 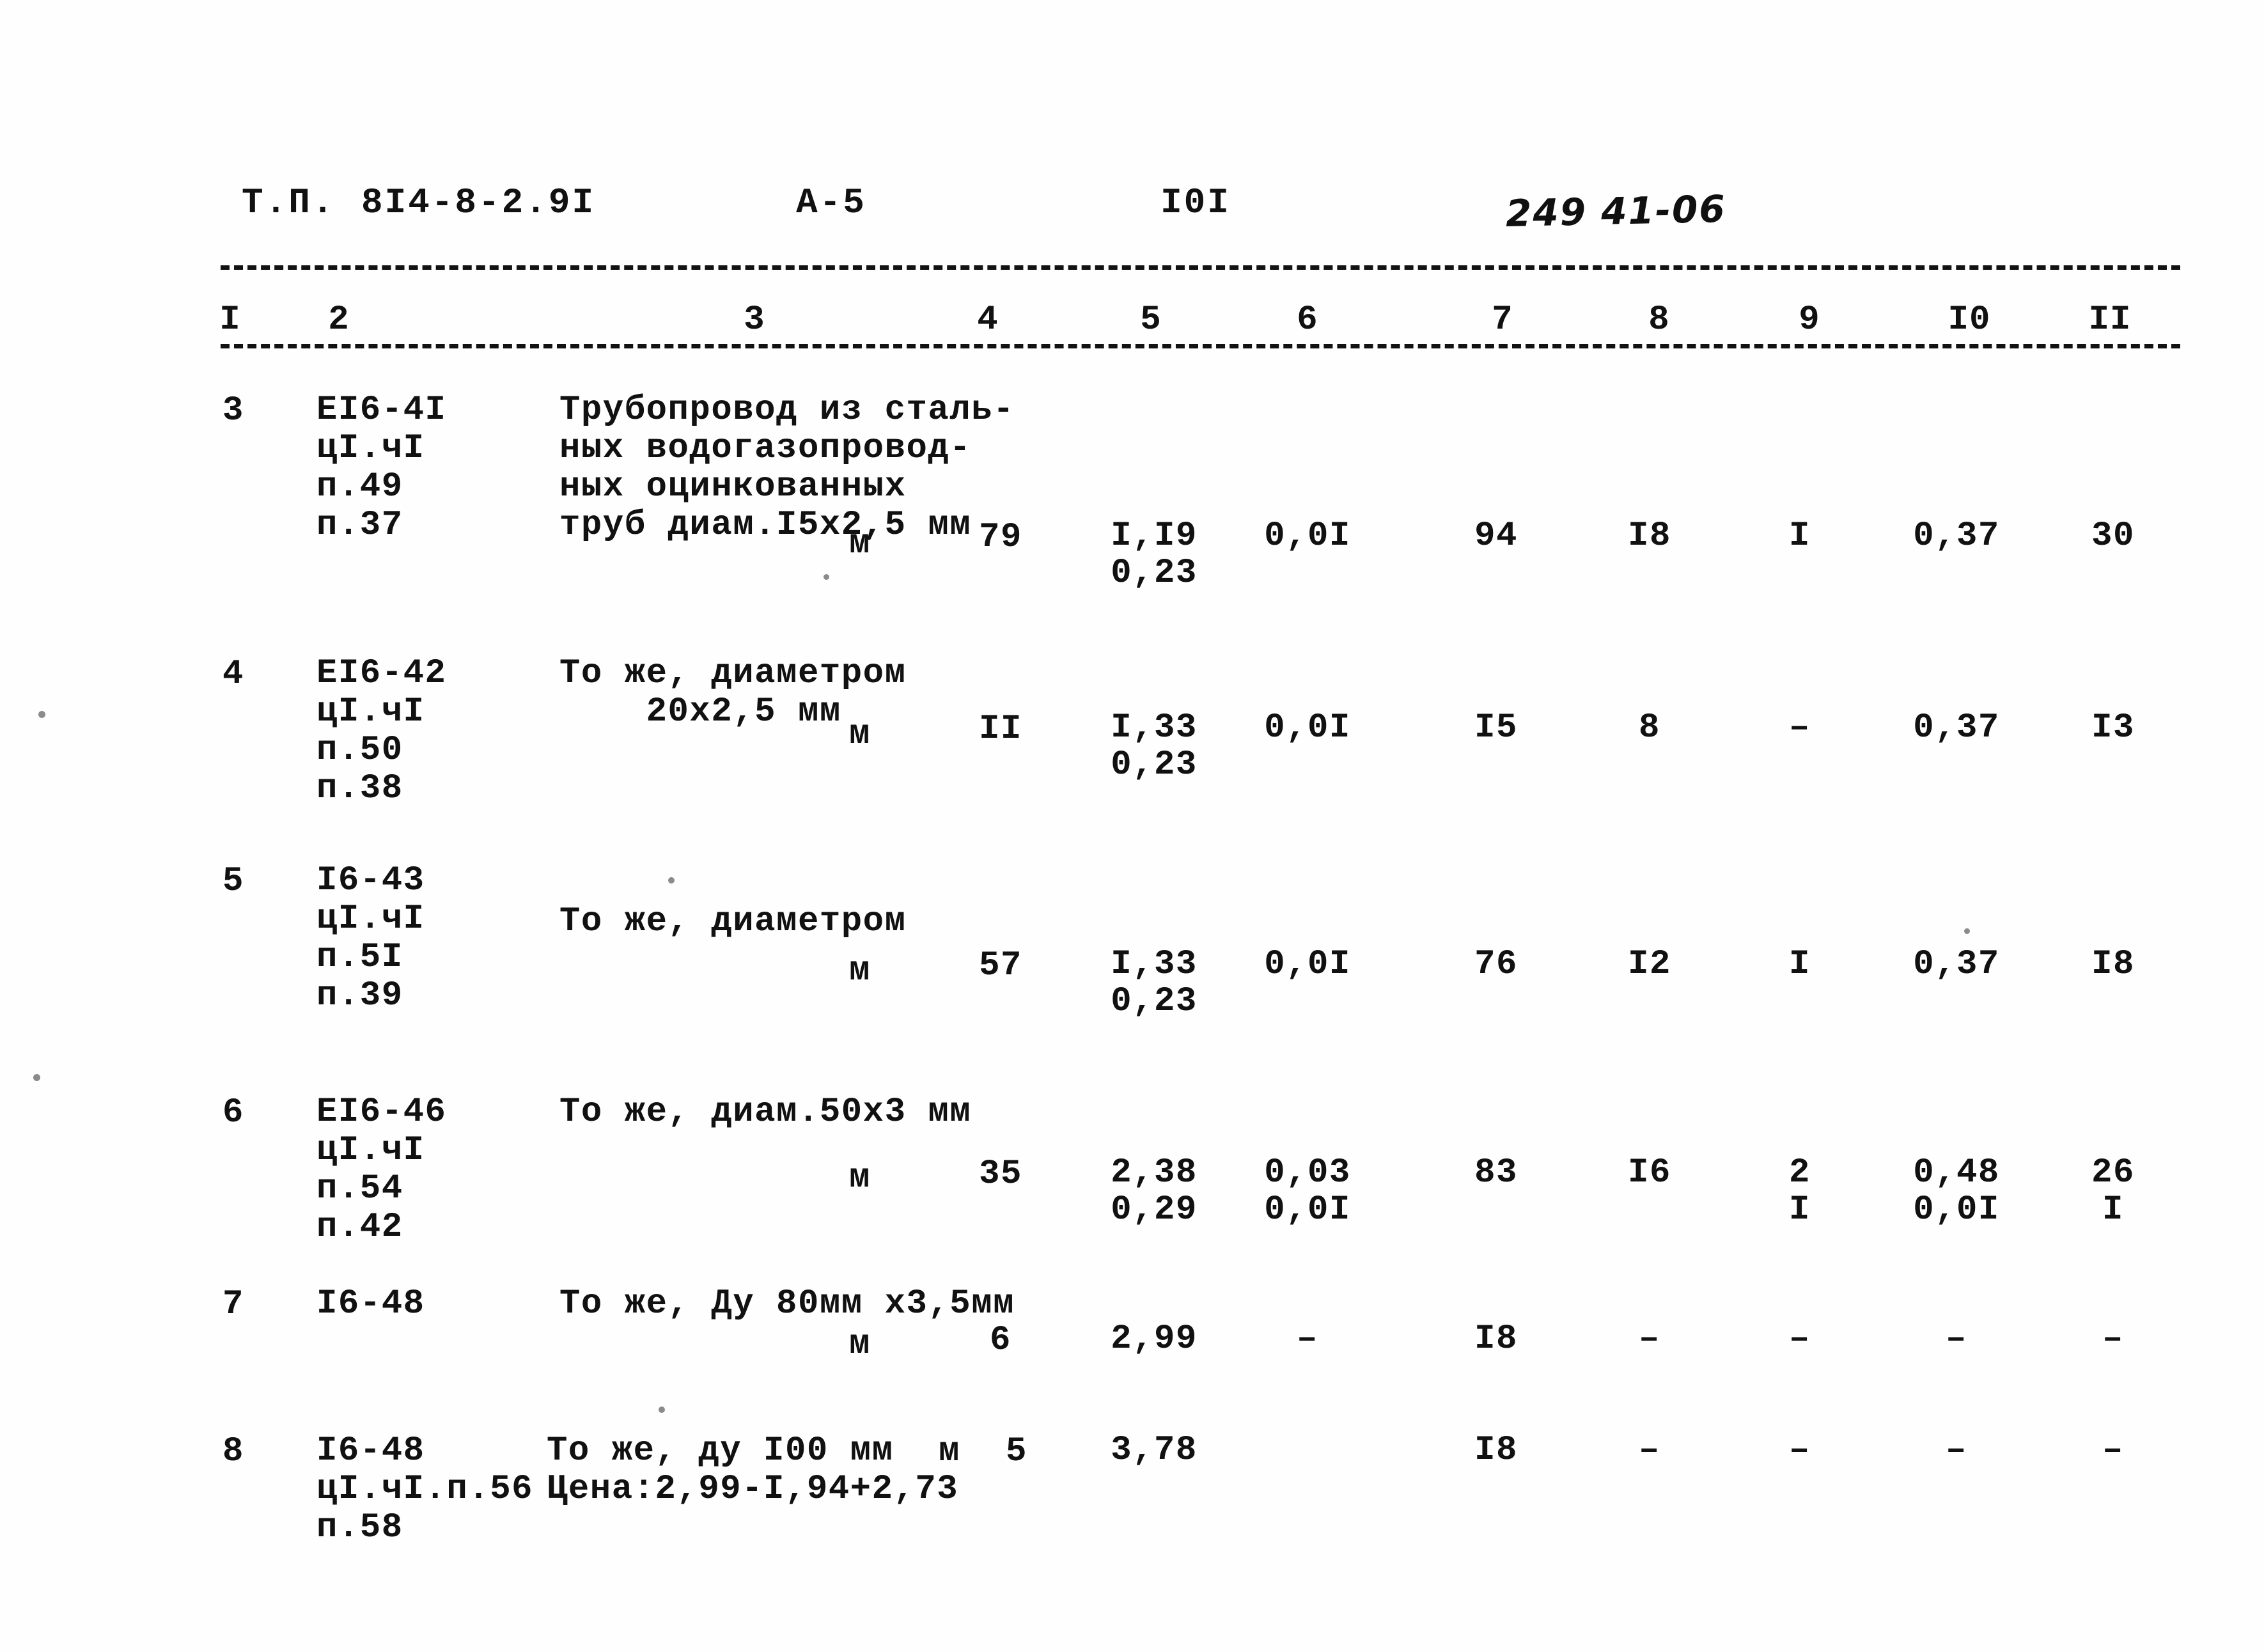 I want to click on table-header-rule, so click(x=1200, y=346).